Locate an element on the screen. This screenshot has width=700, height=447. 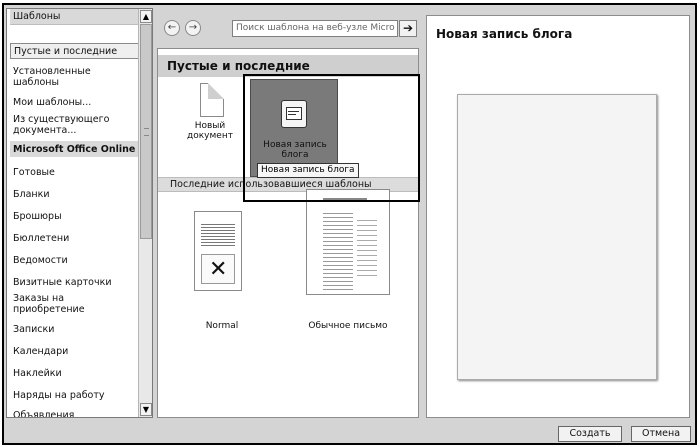
sidebar-scrollbar: ▲ ▼ is located at coordinates (145, 213).